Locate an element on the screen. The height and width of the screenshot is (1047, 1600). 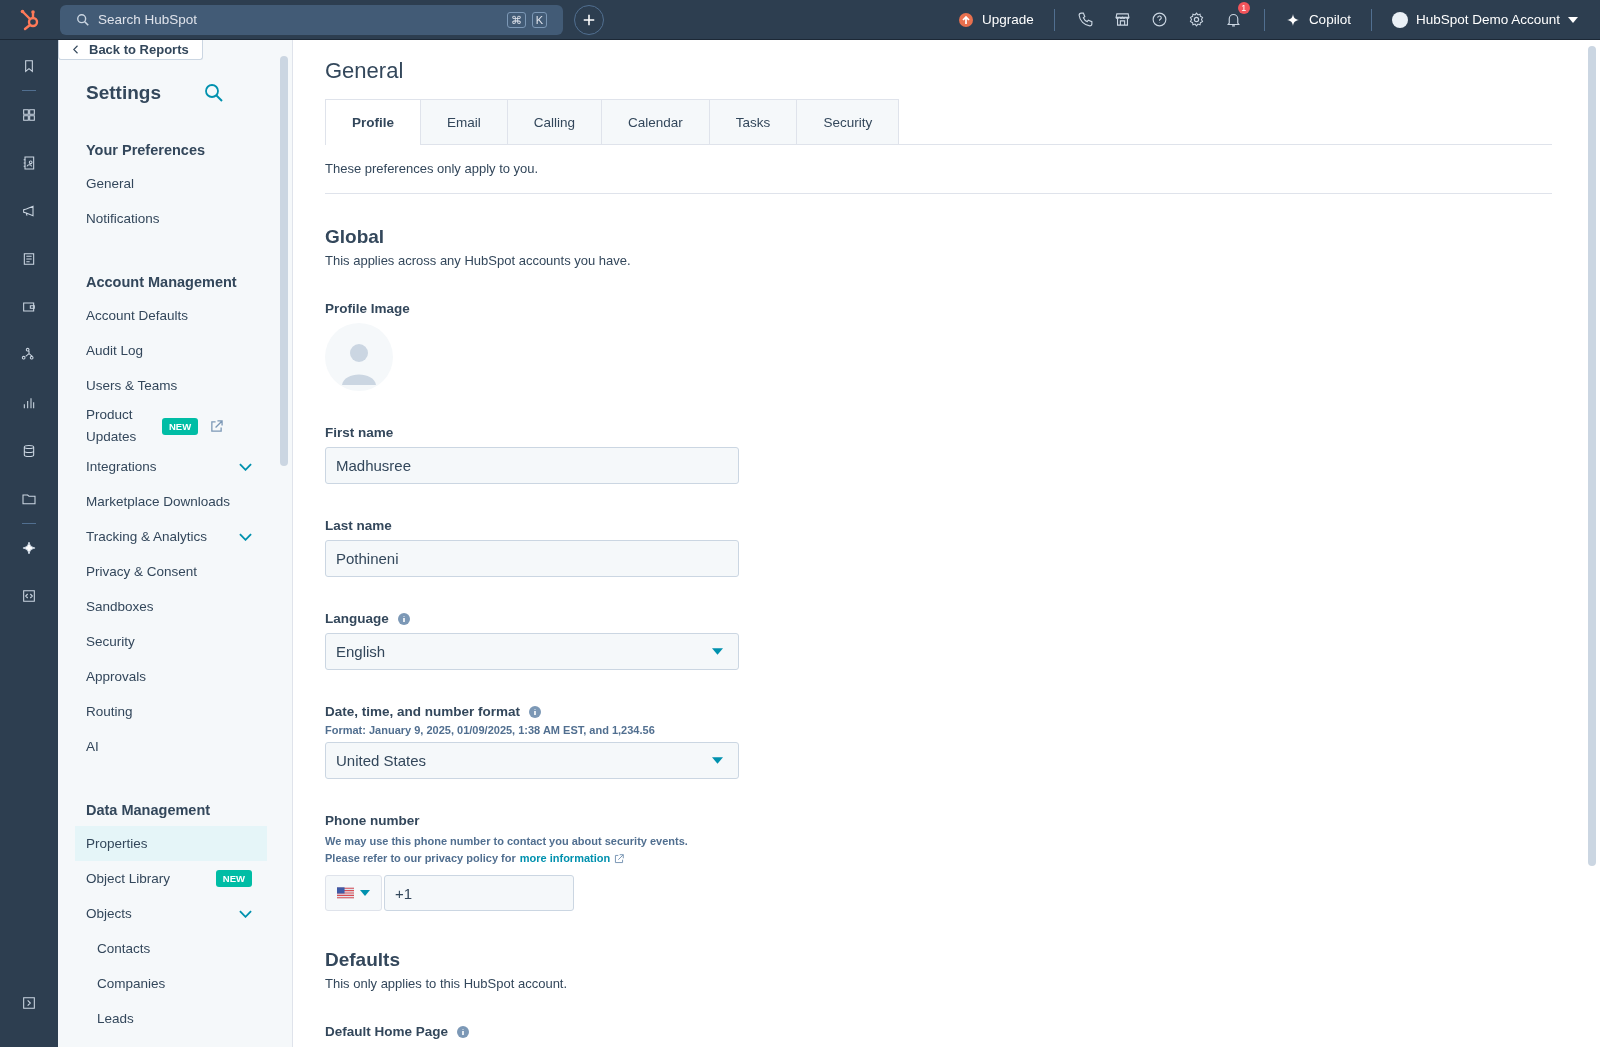
upgrade-icon is located at coordinates (966, 19).